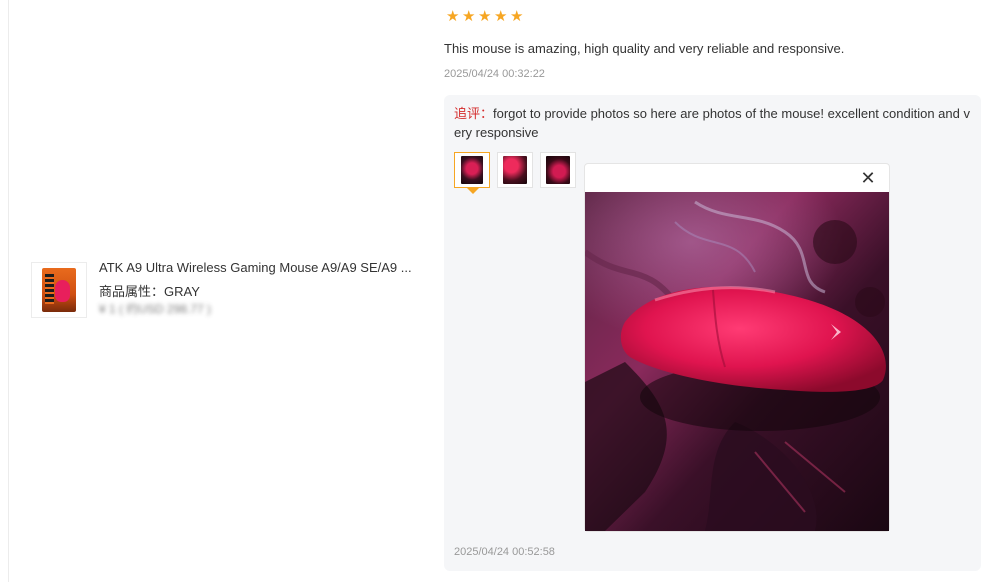 The image size is (985, 582). I want to click on followup-prefix: 追评：, so click(474, 113).